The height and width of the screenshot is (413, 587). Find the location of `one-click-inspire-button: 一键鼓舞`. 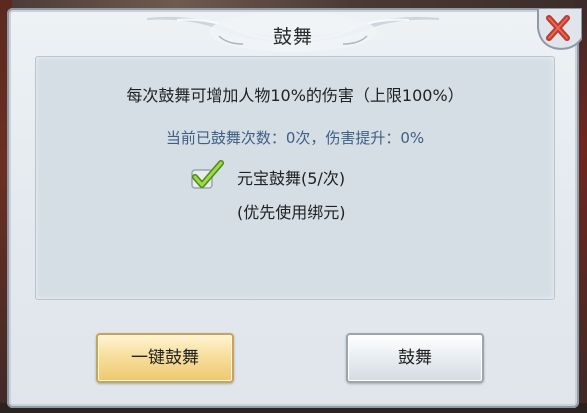

one-click-inspire-button: 一键鼓舞 is located at coordinates (165, 358).